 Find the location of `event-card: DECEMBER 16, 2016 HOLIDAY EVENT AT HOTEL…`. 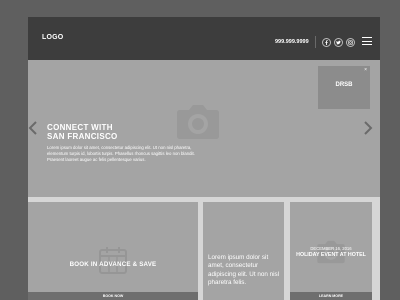

event-card: DECEMBER 16, 2016 HOLIDAY EVENT AT HOTEL… is located at coordinates (331, 251).